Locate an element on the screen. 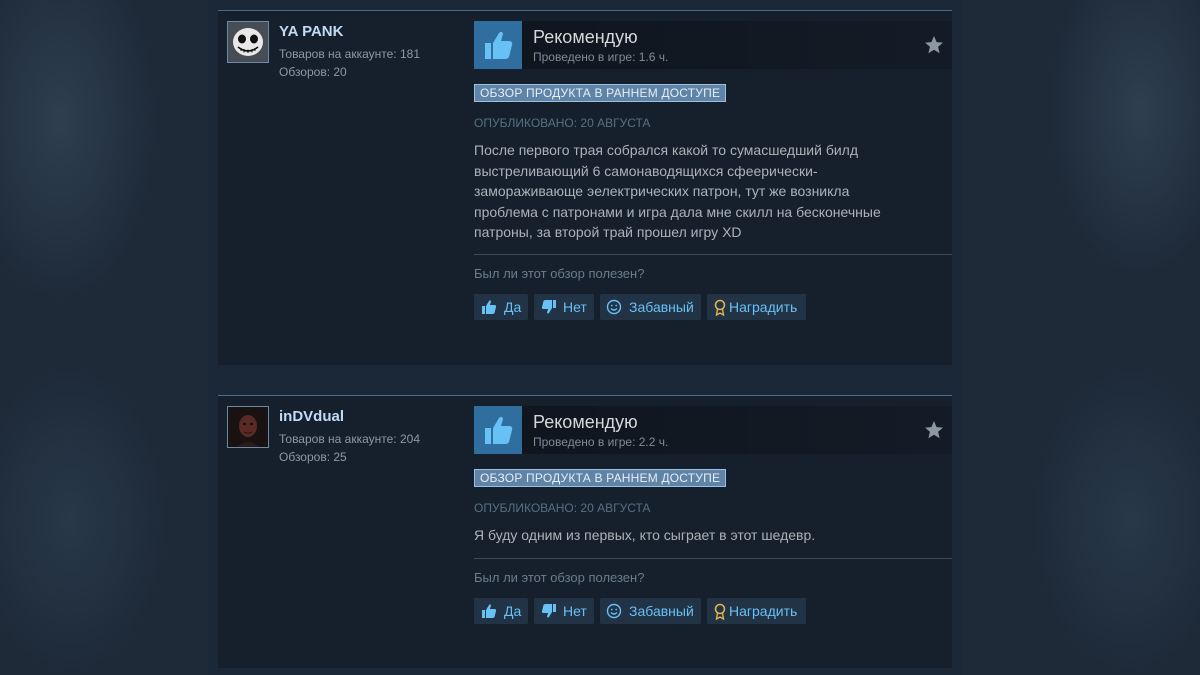 The height and width of the screenshot is (675, 1200). hours-played: Проведено в игре: 2.2 ч. is located at coordinates (601, 442).